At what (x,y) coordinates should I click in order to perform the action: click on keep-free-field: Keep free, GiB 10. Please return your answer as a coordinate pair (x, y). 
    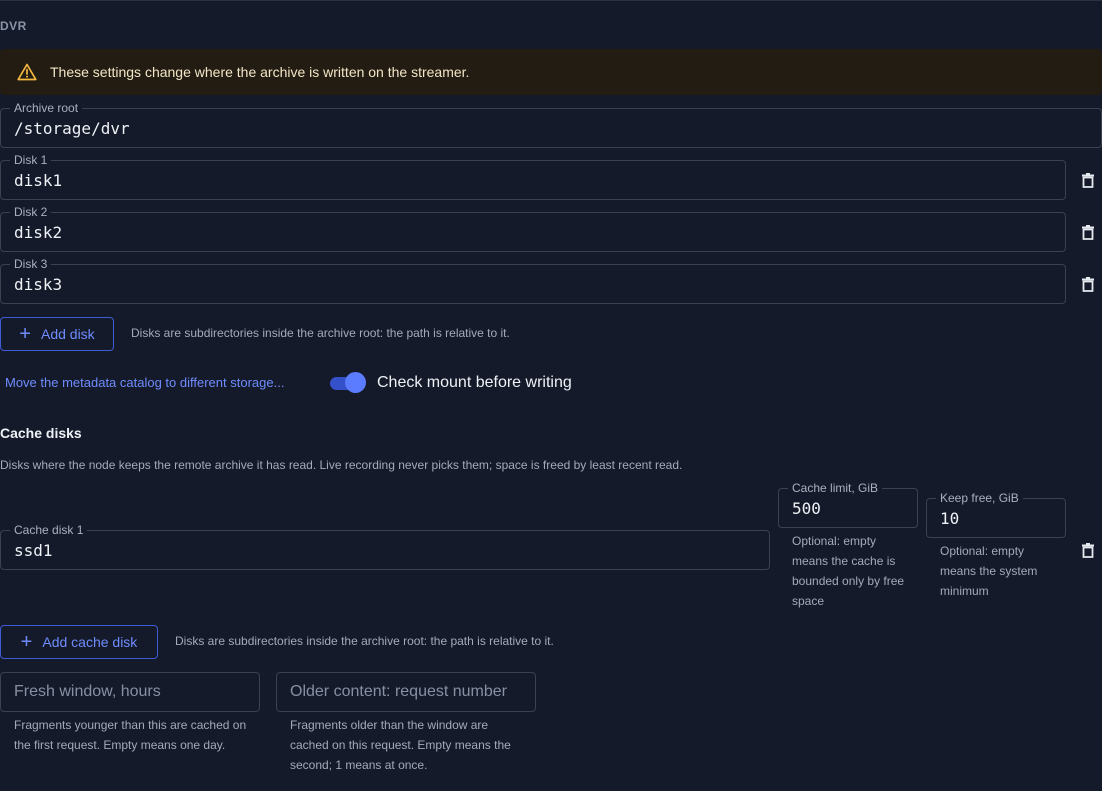
    Looking at the image, I should click on (996, 514).